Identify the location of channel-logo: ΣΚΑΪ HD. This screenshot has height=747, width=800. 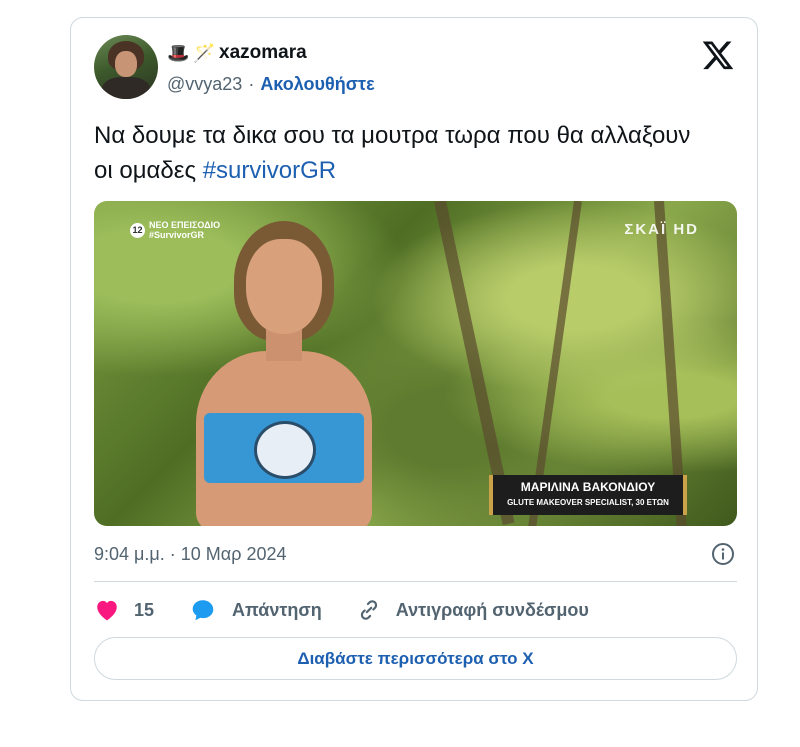
(661, 229).